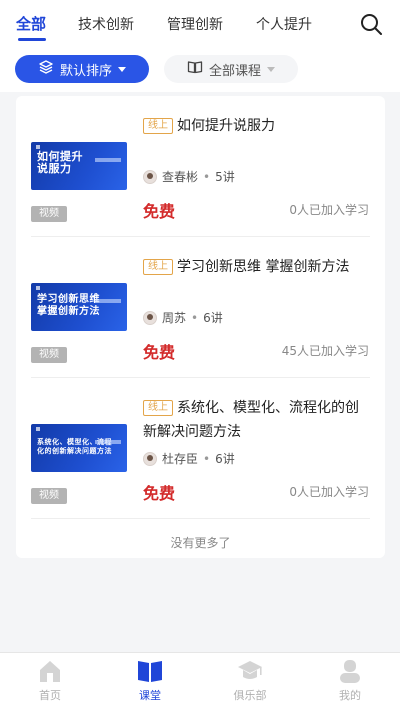 The height and width of the screenshot is (711, 400). Describe the element at coordinates (79, 448) in the screenshot. I see `course-thumbnail: 系统化、模型化、流程 化的创新解决问题方法` at that location.